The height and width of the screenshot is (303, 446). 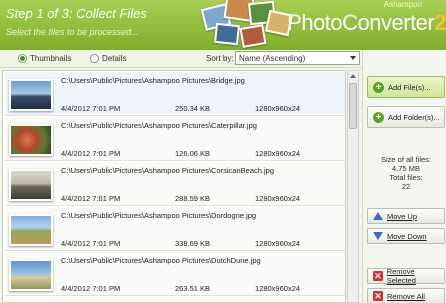 What do you see at coordinates (193, 108) in the screenshot?
I see `file-size: 250.34 KB` at bounding box center [193, 108].